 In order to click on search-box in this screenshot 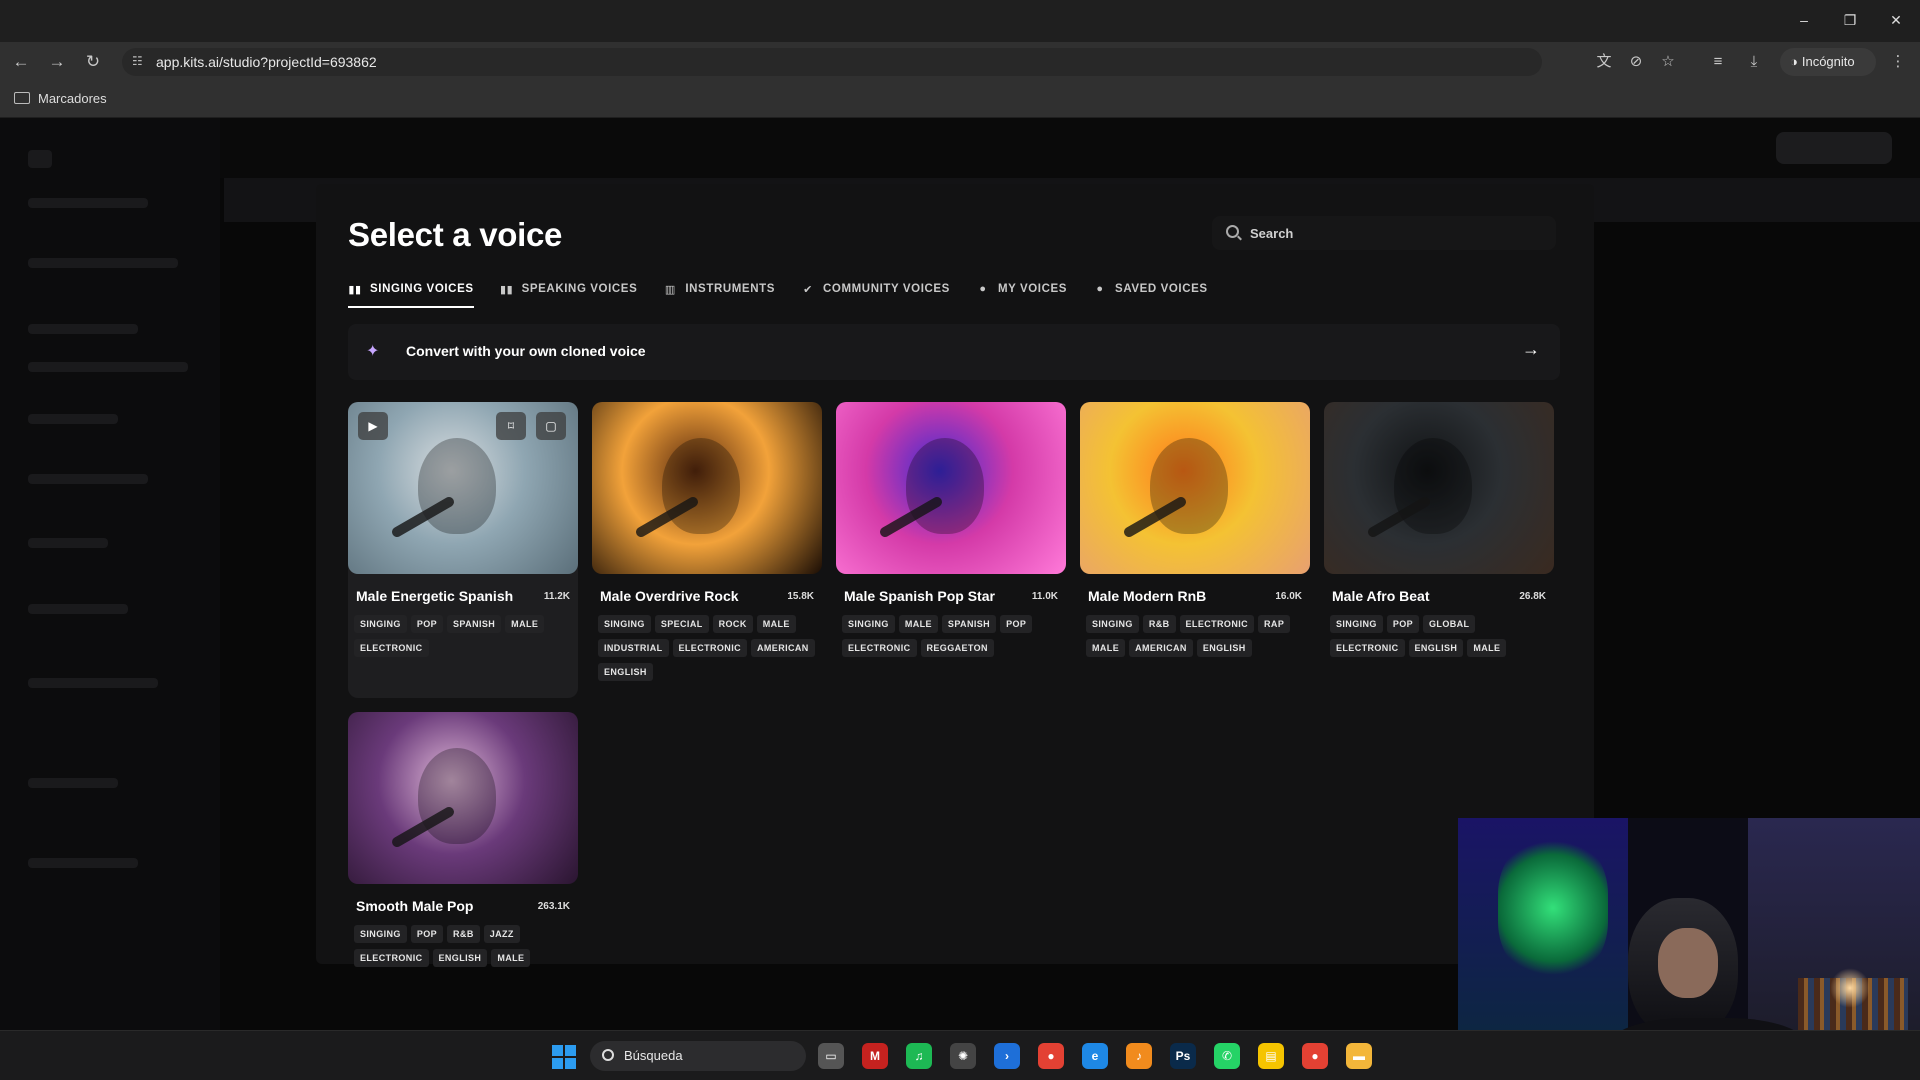, I will do `click(1384, 233)`.